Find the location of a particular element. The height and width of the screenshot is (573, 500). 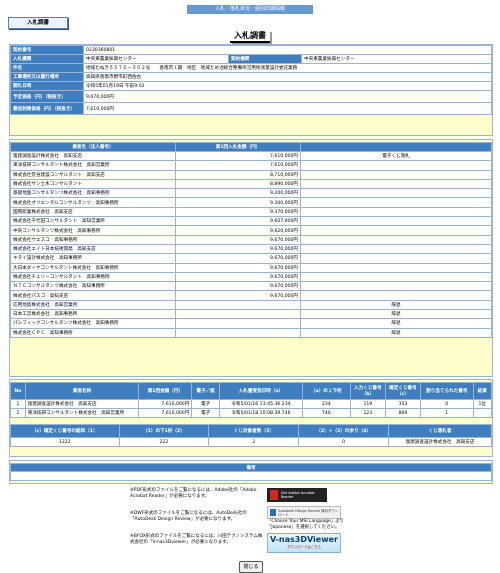

bid-company: 中央コンサルタンツ株式会社 高知事務所 is located at coordinates (93, 230).